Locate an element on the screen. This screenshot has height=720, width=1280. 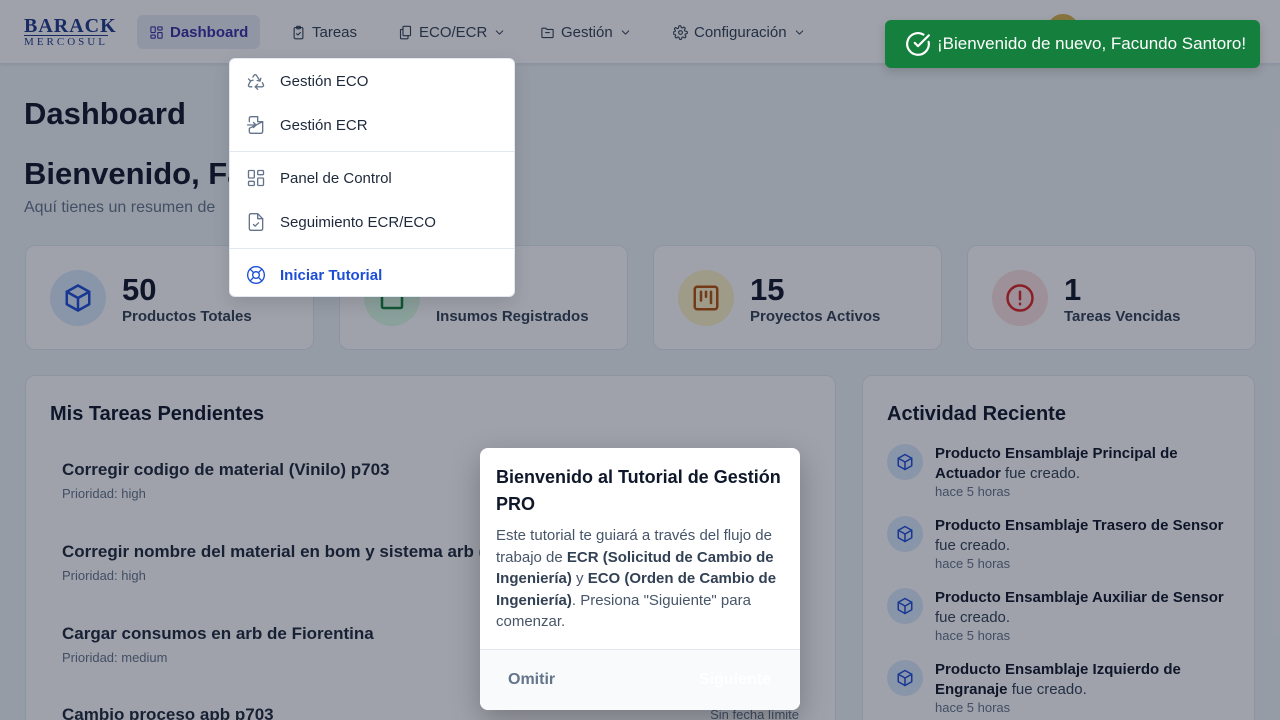
next-button: Siguiente is located at coordinates (735, 680).